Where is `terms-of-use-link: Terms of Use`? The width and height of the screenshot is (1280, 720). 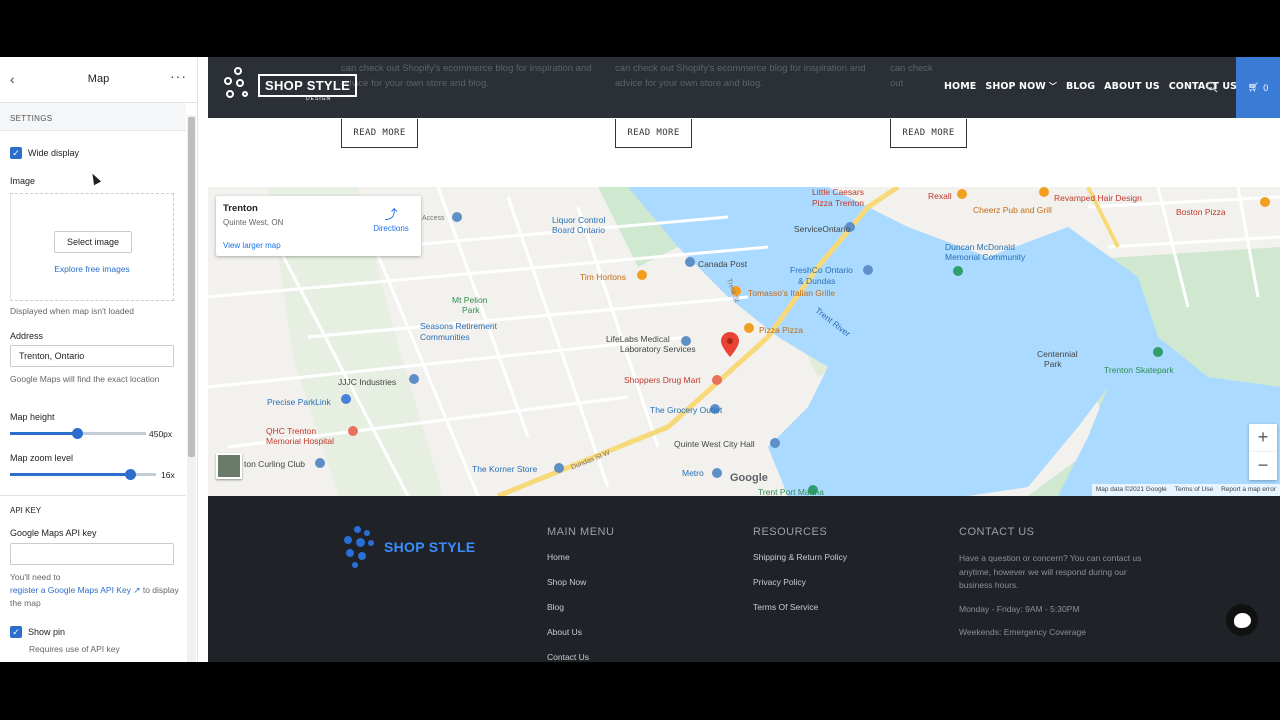
terms-of-use-link: Terms of Use is located at coordinates (1194, 490).